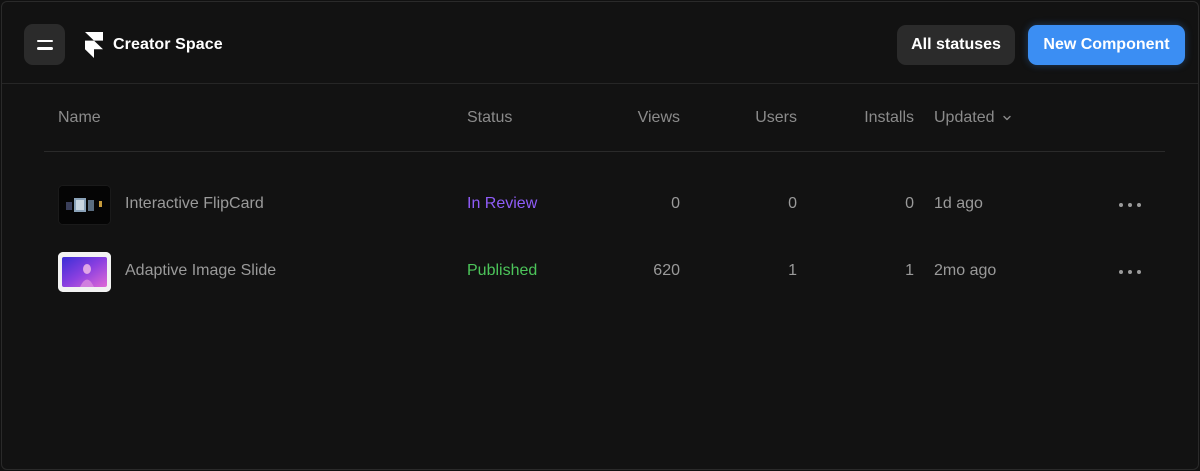 This screenshot has width=1200, height=471. Describe the element at coordinates (956, 45) in the screenshot. I see `status-filter-button: All statuses` at that location.